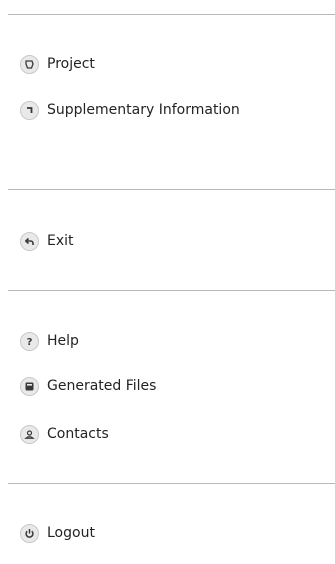 This screenshot has height=564, width=335. I want to click on menu-item-supplementary-information: Supplementary Information, so click(130, 110).